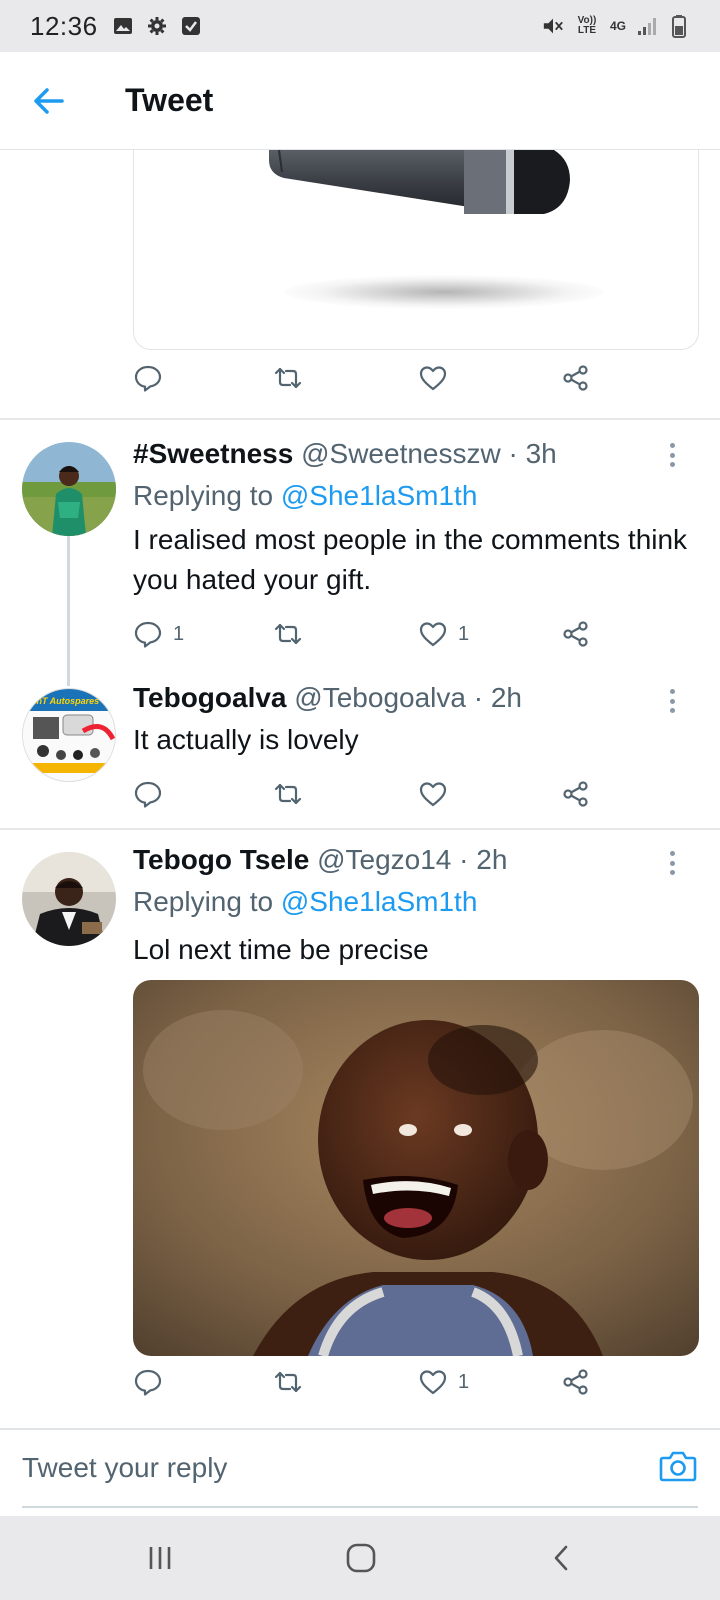  Describe the element at coordinates (123, 26) in the screenshot. I see `image-icon` at that location.